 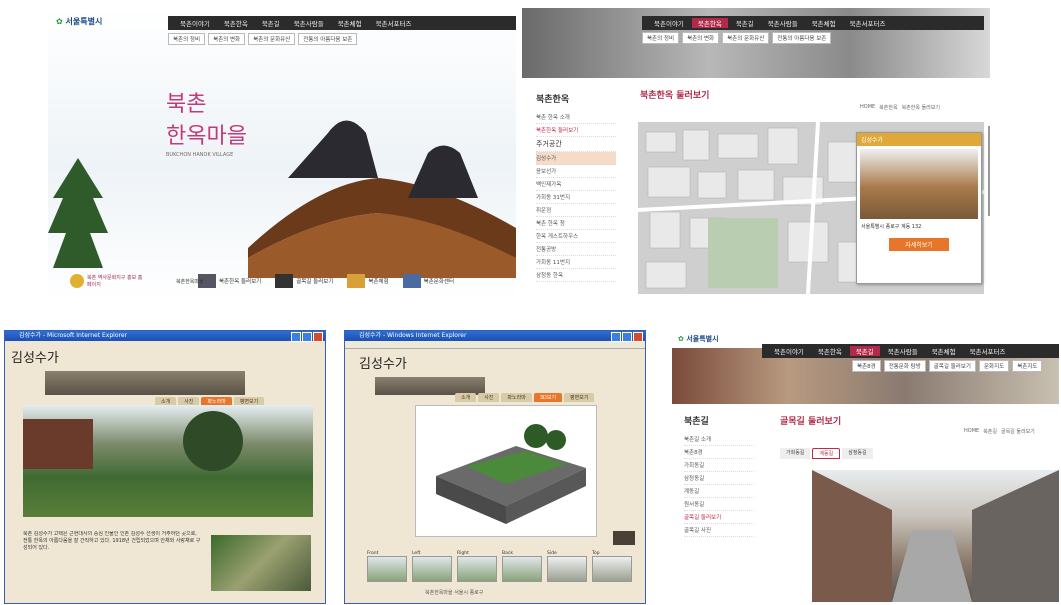 I want to click on sidebar-item: 백인제가옥, so click(x=576, y=184).